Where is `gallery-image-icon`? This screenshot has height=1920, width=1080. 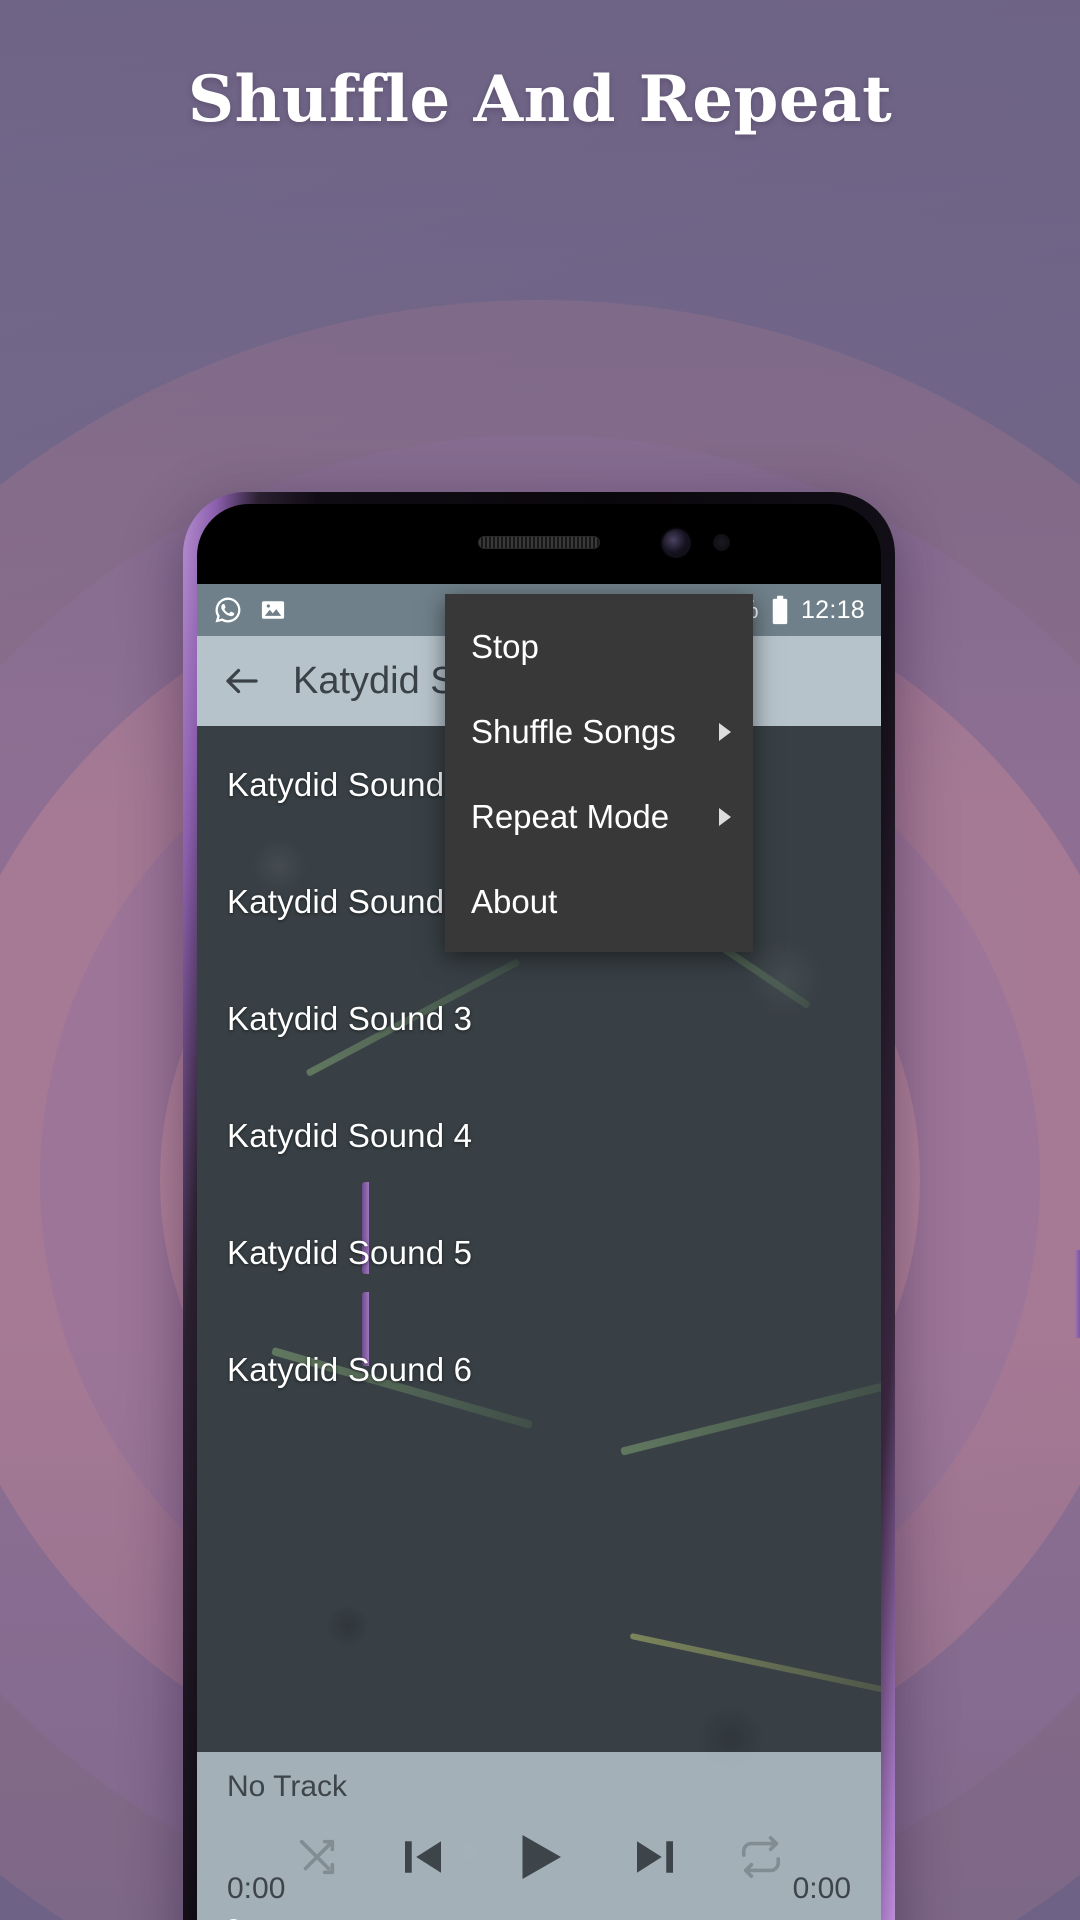
gallery-image-icon is located at coordinates (273, 610).